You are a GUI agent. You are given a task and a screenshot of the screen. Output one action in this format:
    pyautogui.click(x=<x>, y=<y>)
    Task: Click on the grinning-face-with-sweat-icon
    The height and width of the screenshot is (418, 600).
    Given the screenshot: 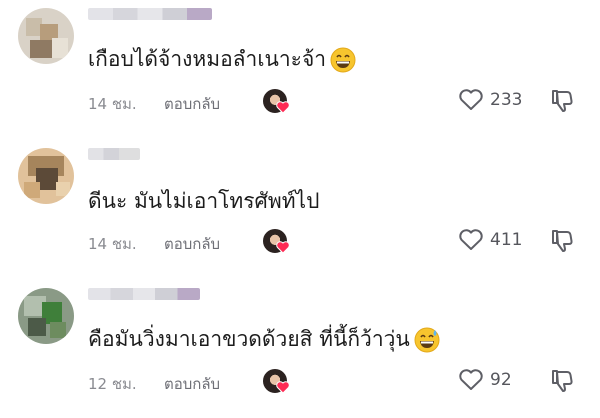 What is the action you would take?
    pyautogui.click(x=427, y=340)
    